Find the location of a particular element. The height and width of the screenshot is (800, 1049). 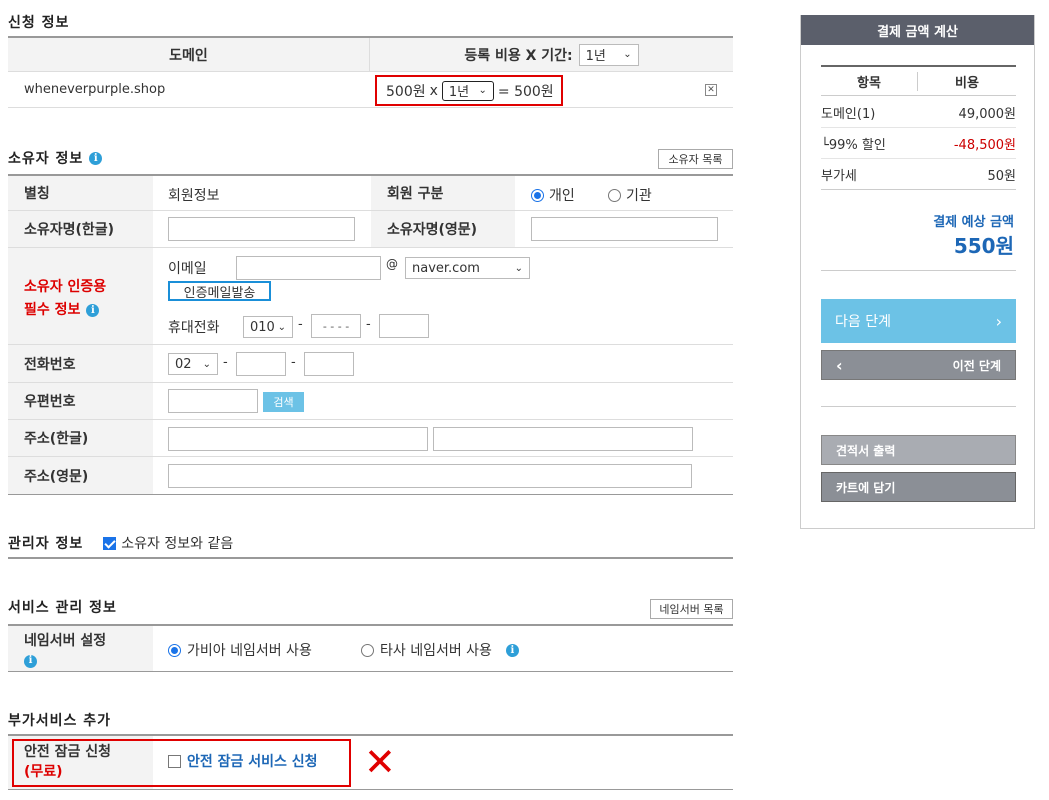

add-to-cart-label: 카트에 담기 is located at coordinates (866, 487).